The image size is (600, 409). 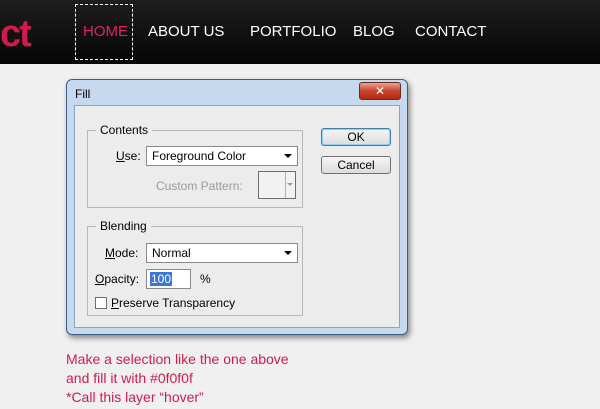 What do you see at coordinates (83, 94) in the screenshot?
I see `dialog-title: Fill` at bounding box center [83, 94].